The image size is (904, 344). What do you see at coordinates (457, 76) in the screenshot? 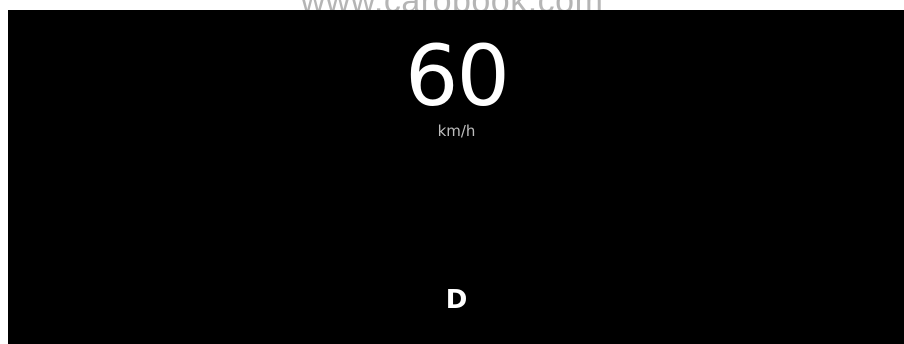
I see `speed-readout: 60` at bounding box center [457, 76].